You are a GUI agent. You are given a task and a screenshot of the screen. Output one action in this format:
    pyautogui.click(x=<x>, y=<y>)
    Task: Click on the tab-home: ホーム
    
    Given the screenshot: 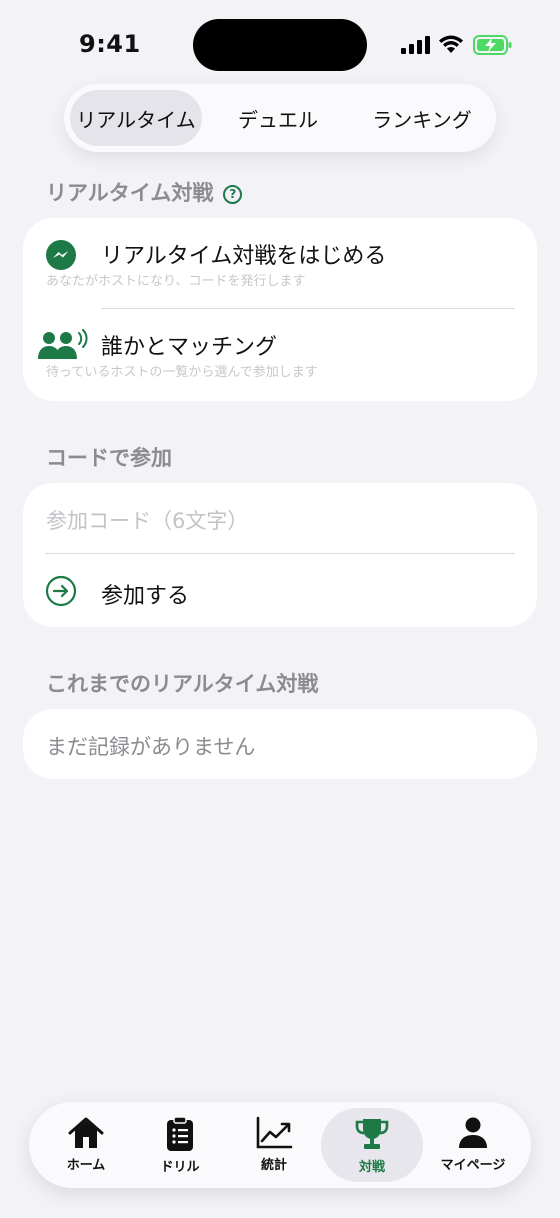 What is the action you would take?
    pyautogui.click(x=86, y=1145)
    